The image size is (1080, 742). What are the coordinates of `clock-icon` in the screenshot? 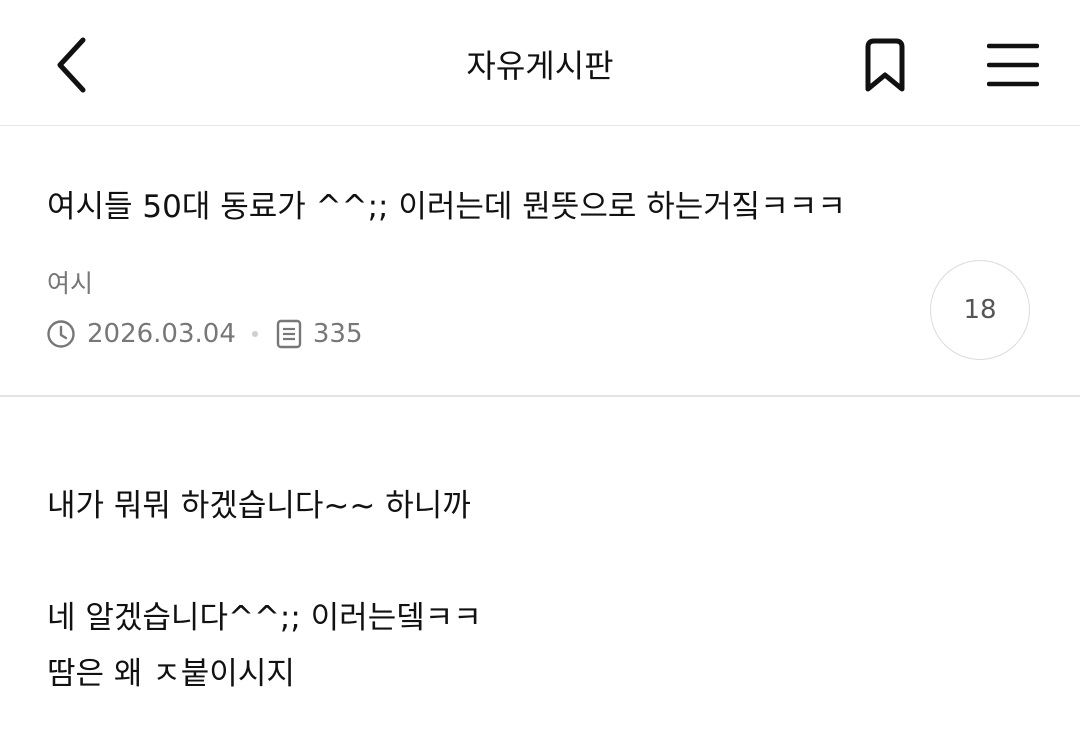 It's located at (61, 334).